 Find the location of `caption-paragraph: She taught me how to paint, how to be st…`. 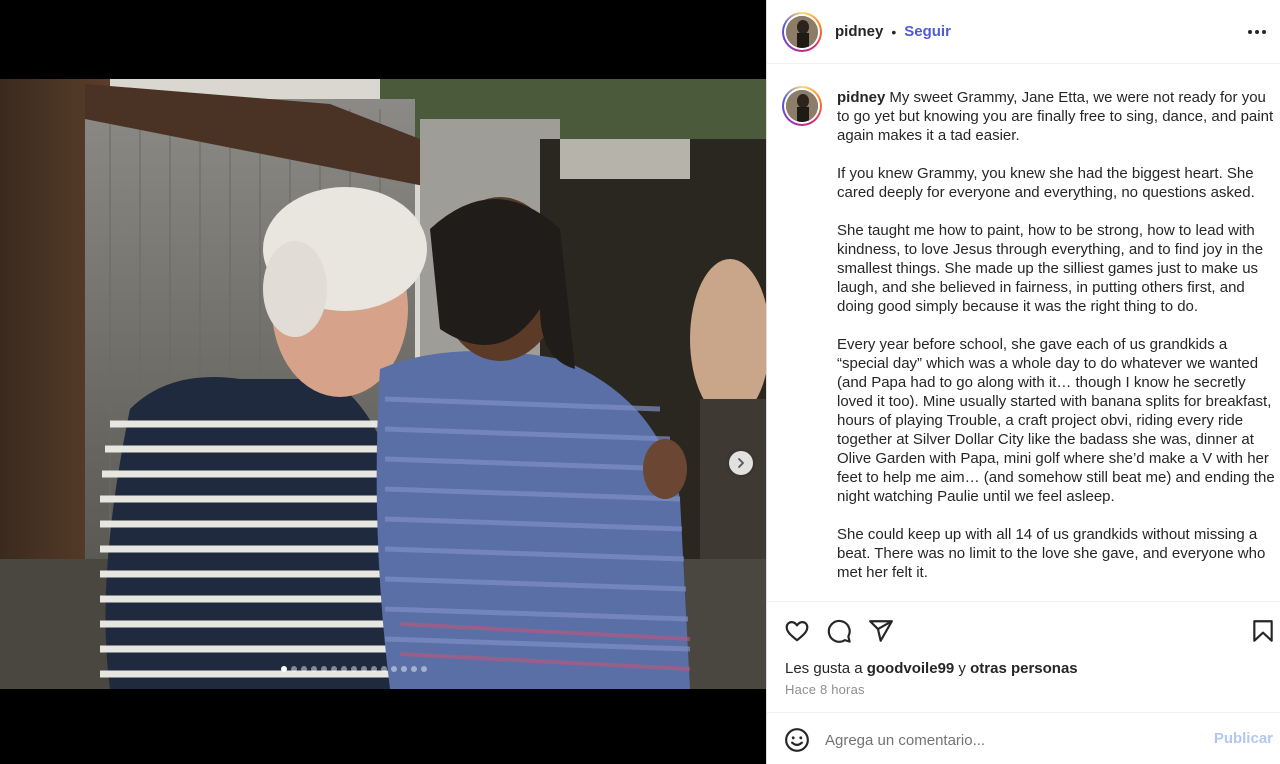

caption-paragraph: She taught me how to paint, how to be st… is located at coordinates (1050, 268).